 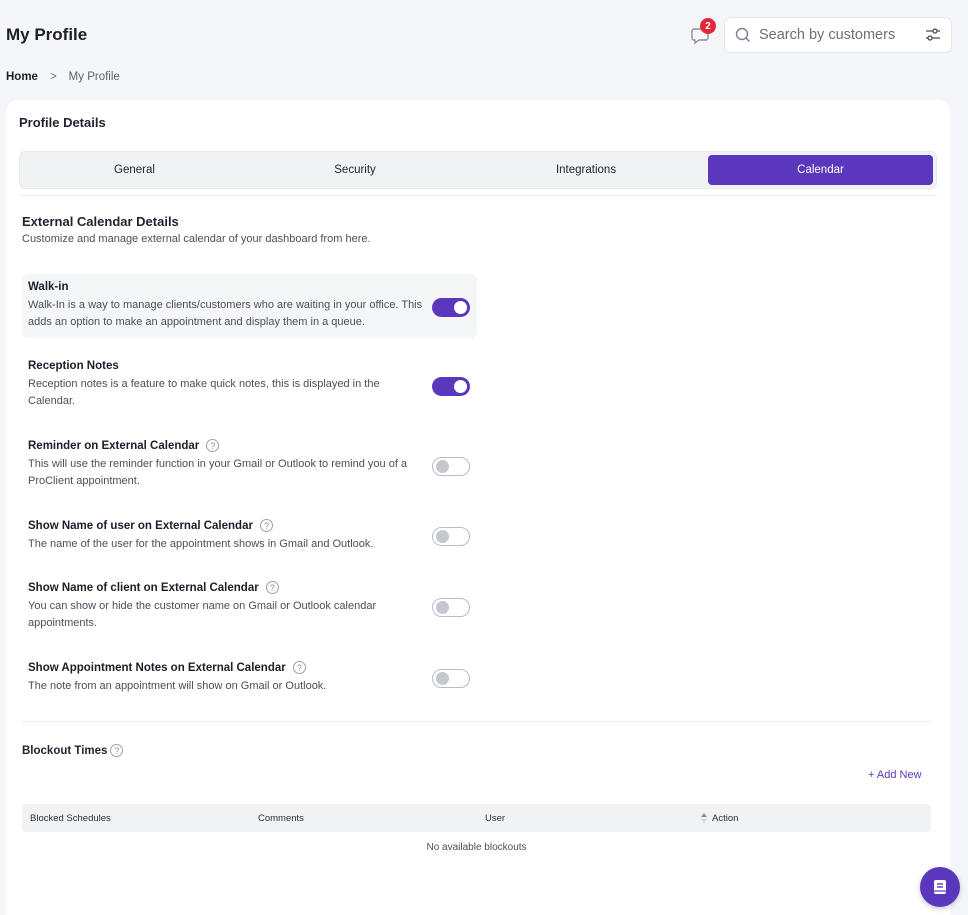 What do you see at coordinates (73, 366) in the screenshot?
I see `setting-title: Reception Notes` at bounding box center [73, 366].